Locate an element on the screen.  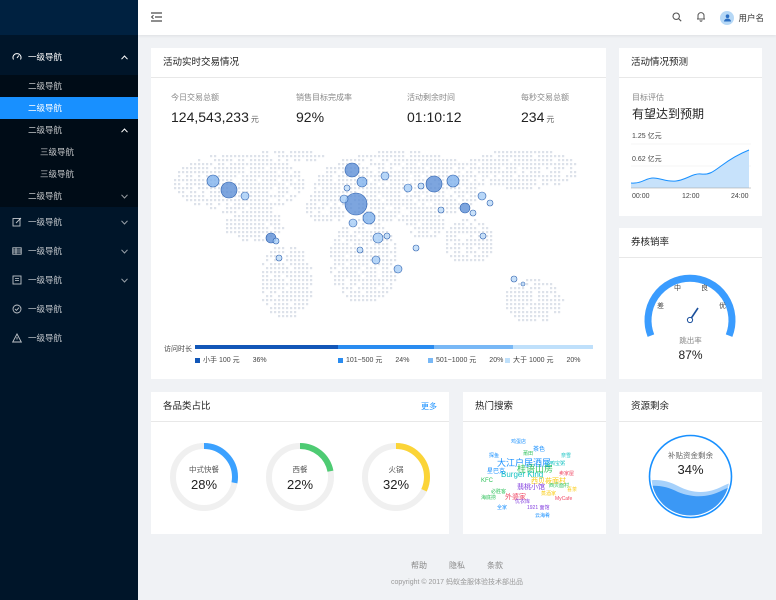
footer-link-privacy: 隐私 is located at coordinates (457, 565).